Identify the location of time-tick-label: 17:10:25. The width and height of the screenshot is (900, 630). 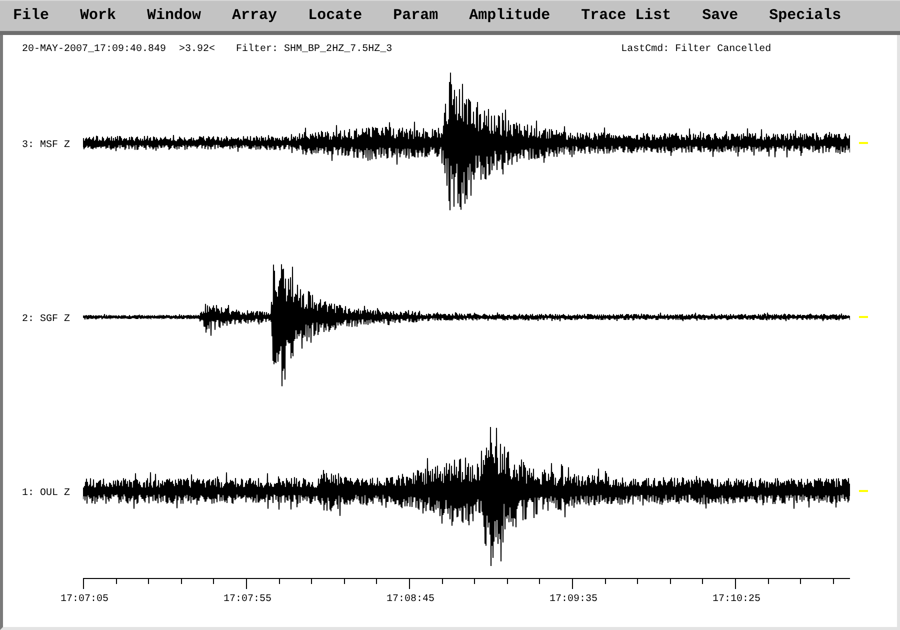
(736, 600).